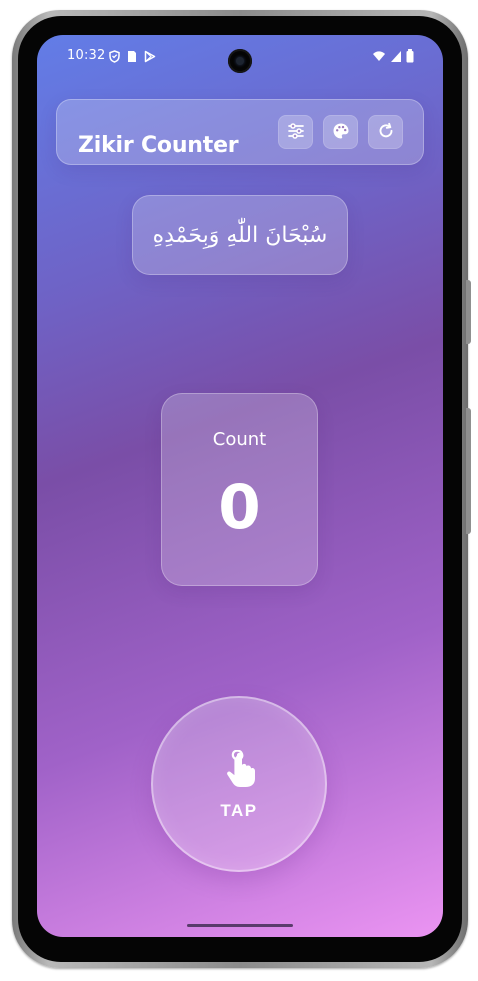 This screenshot has height=981, width=478. I want to click on front-camera, so click(240, 61).